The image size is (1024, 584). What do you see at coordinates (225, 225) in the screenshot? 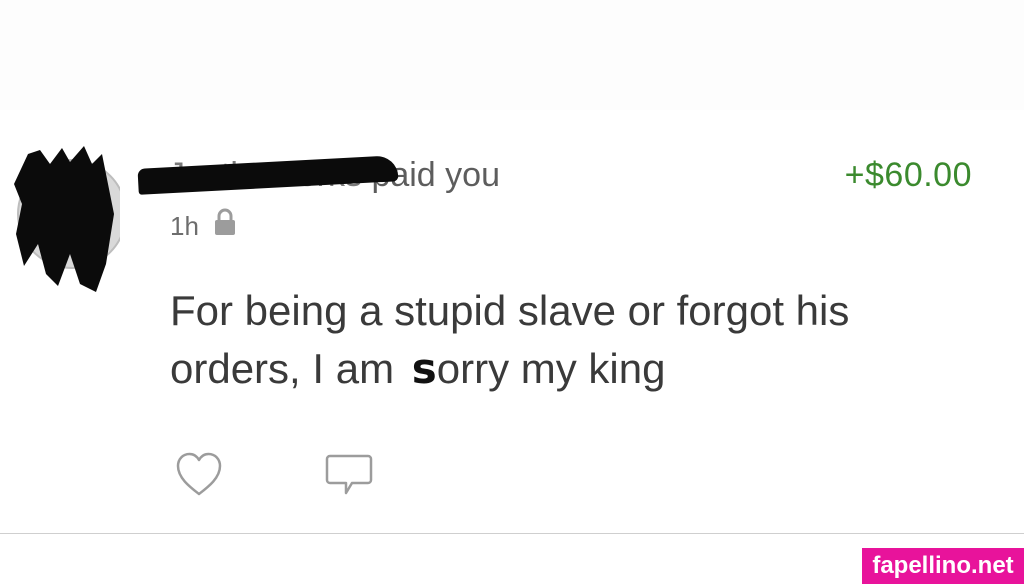
I see `lock-icon` at bounding box center [225, 225].